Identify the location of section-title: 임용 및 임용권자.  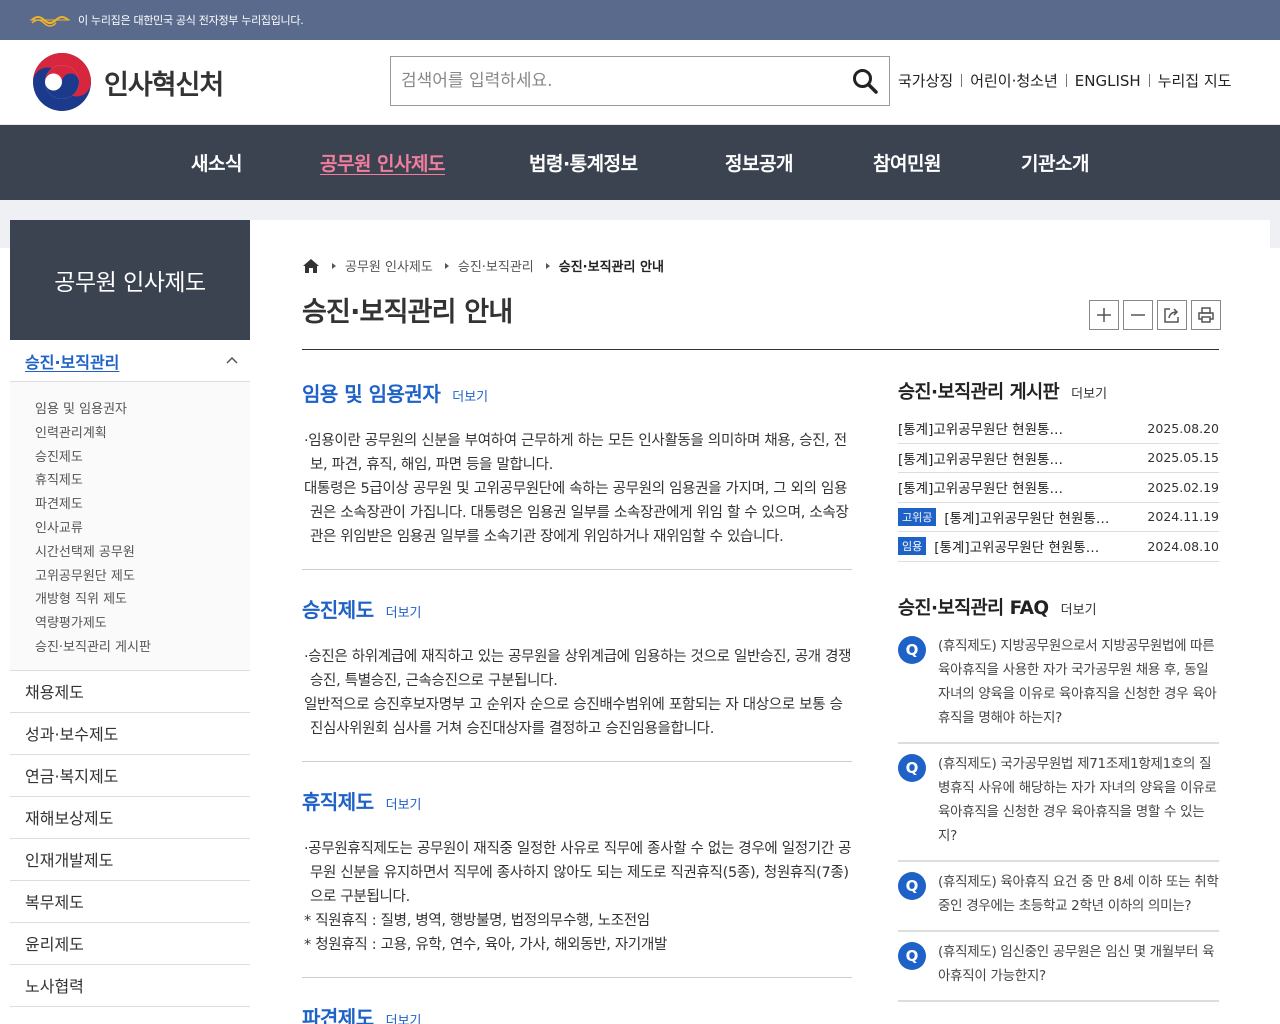
(371, 394).